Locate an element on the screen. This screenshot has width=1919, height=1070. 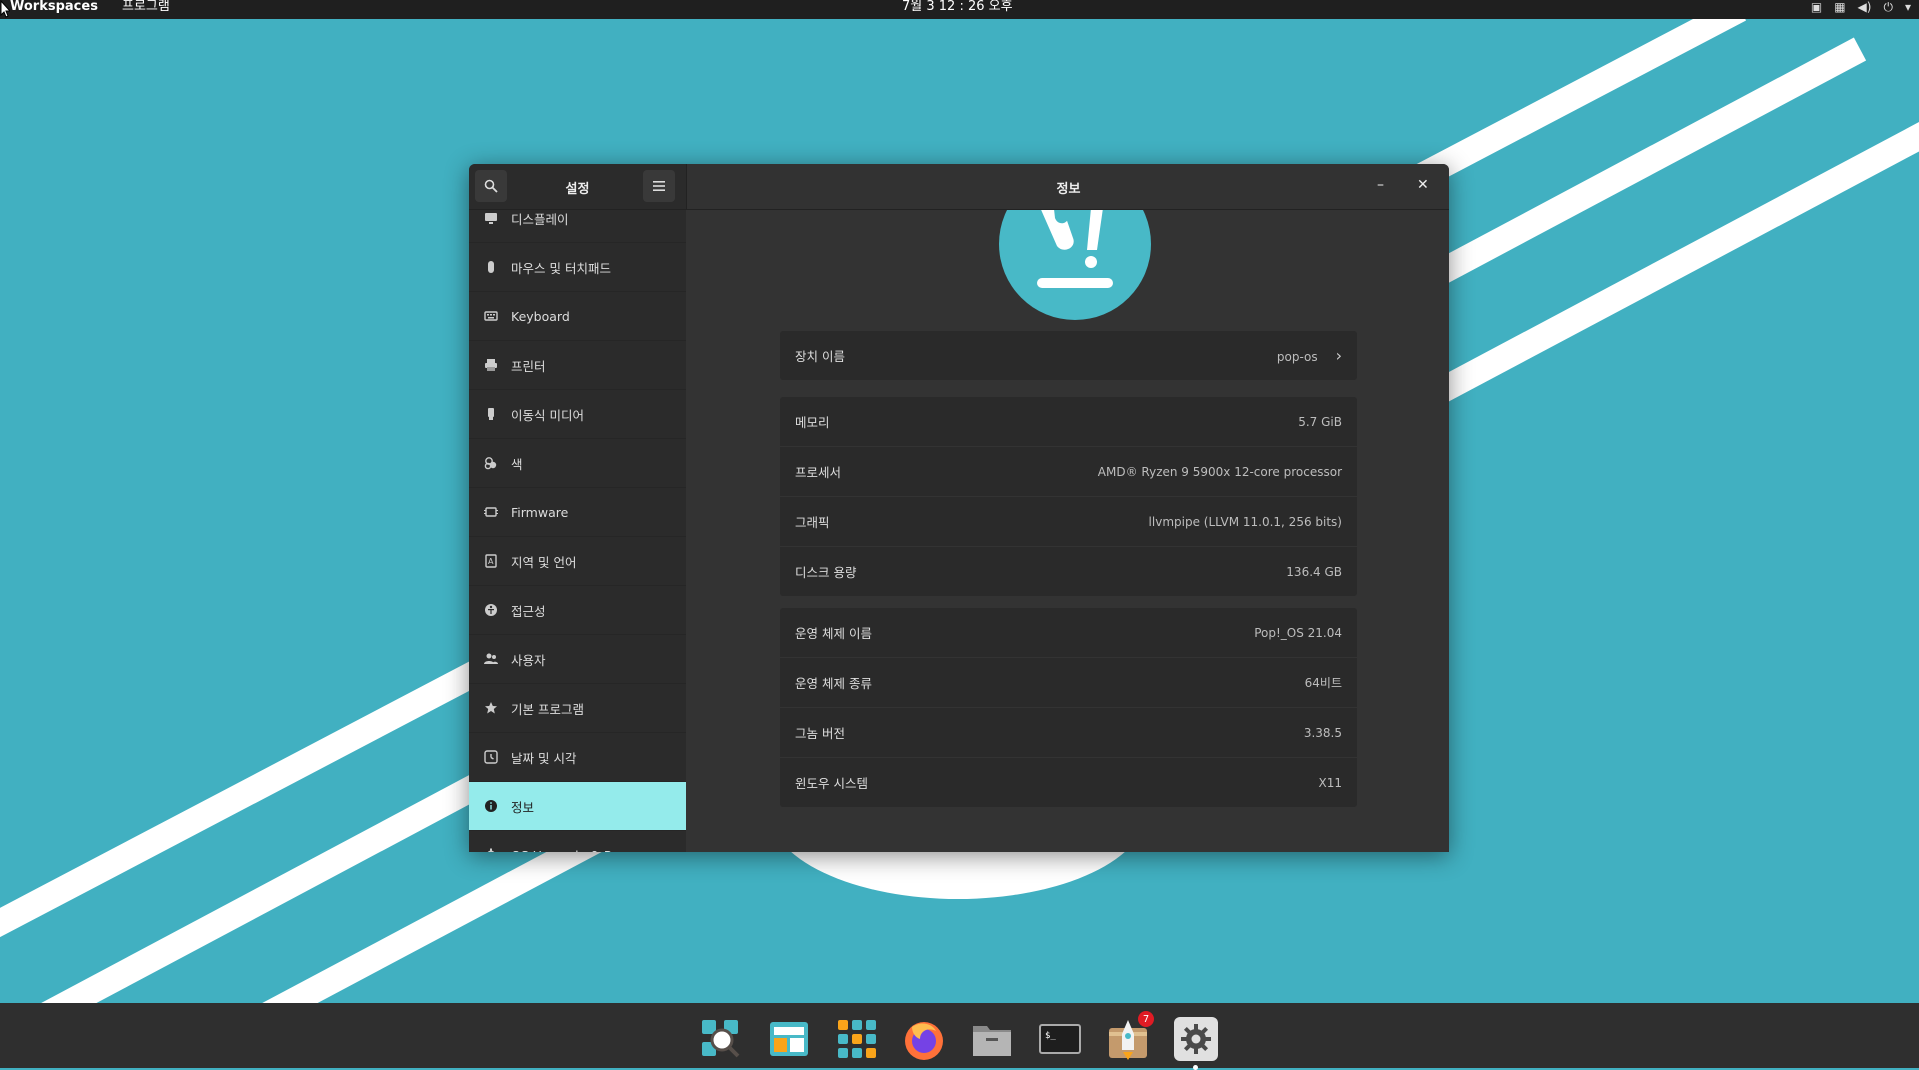
windowing-system-value: X11 is located at coordinates (1330, 782).